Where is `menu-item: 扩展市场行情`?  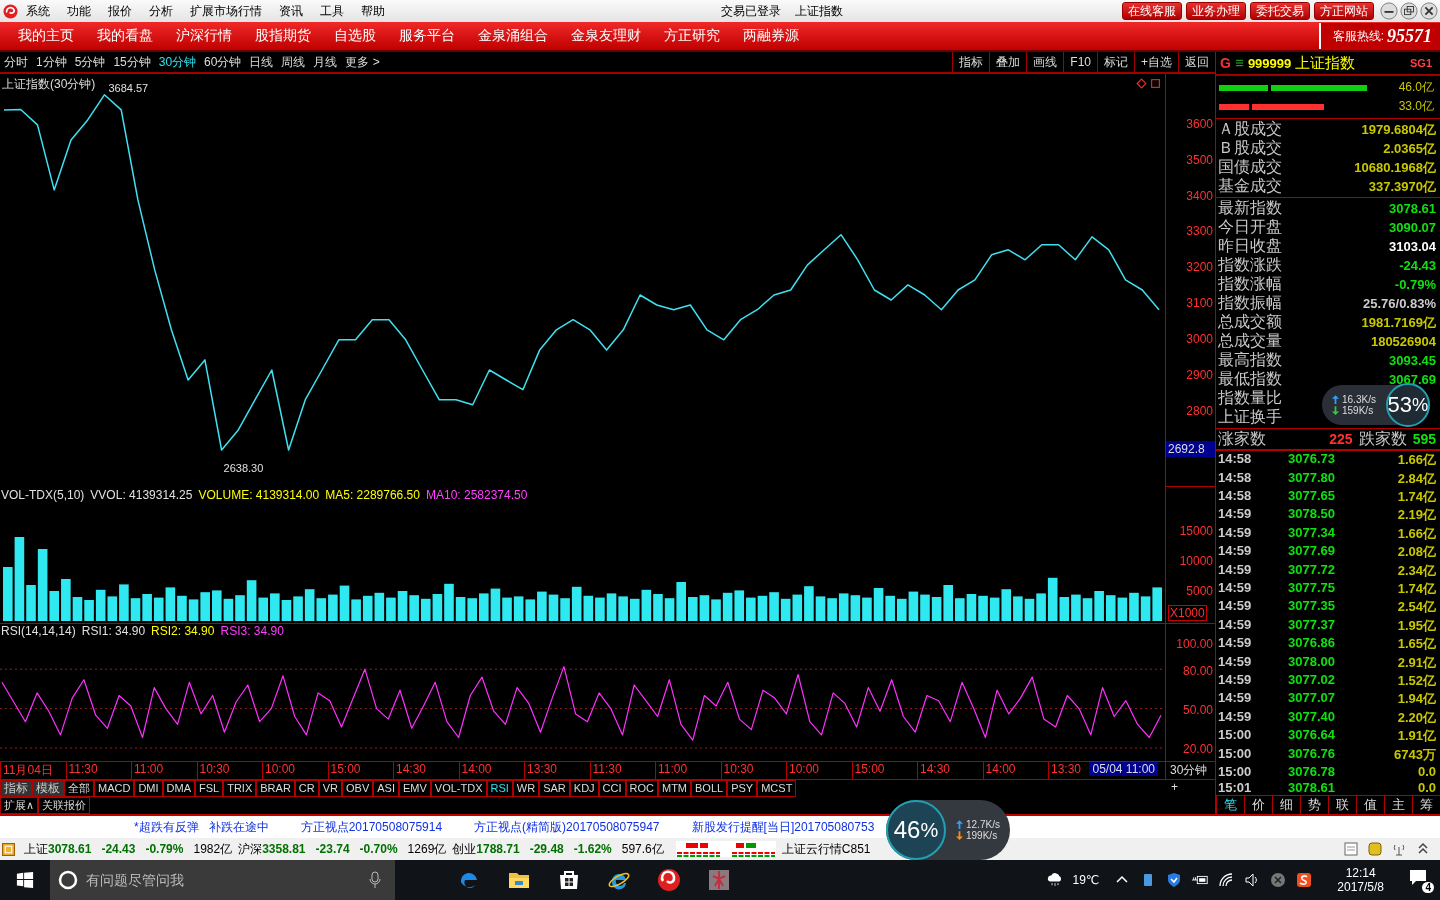 menu-item: 扩展市场行情 is located at coordinates (226, 11).